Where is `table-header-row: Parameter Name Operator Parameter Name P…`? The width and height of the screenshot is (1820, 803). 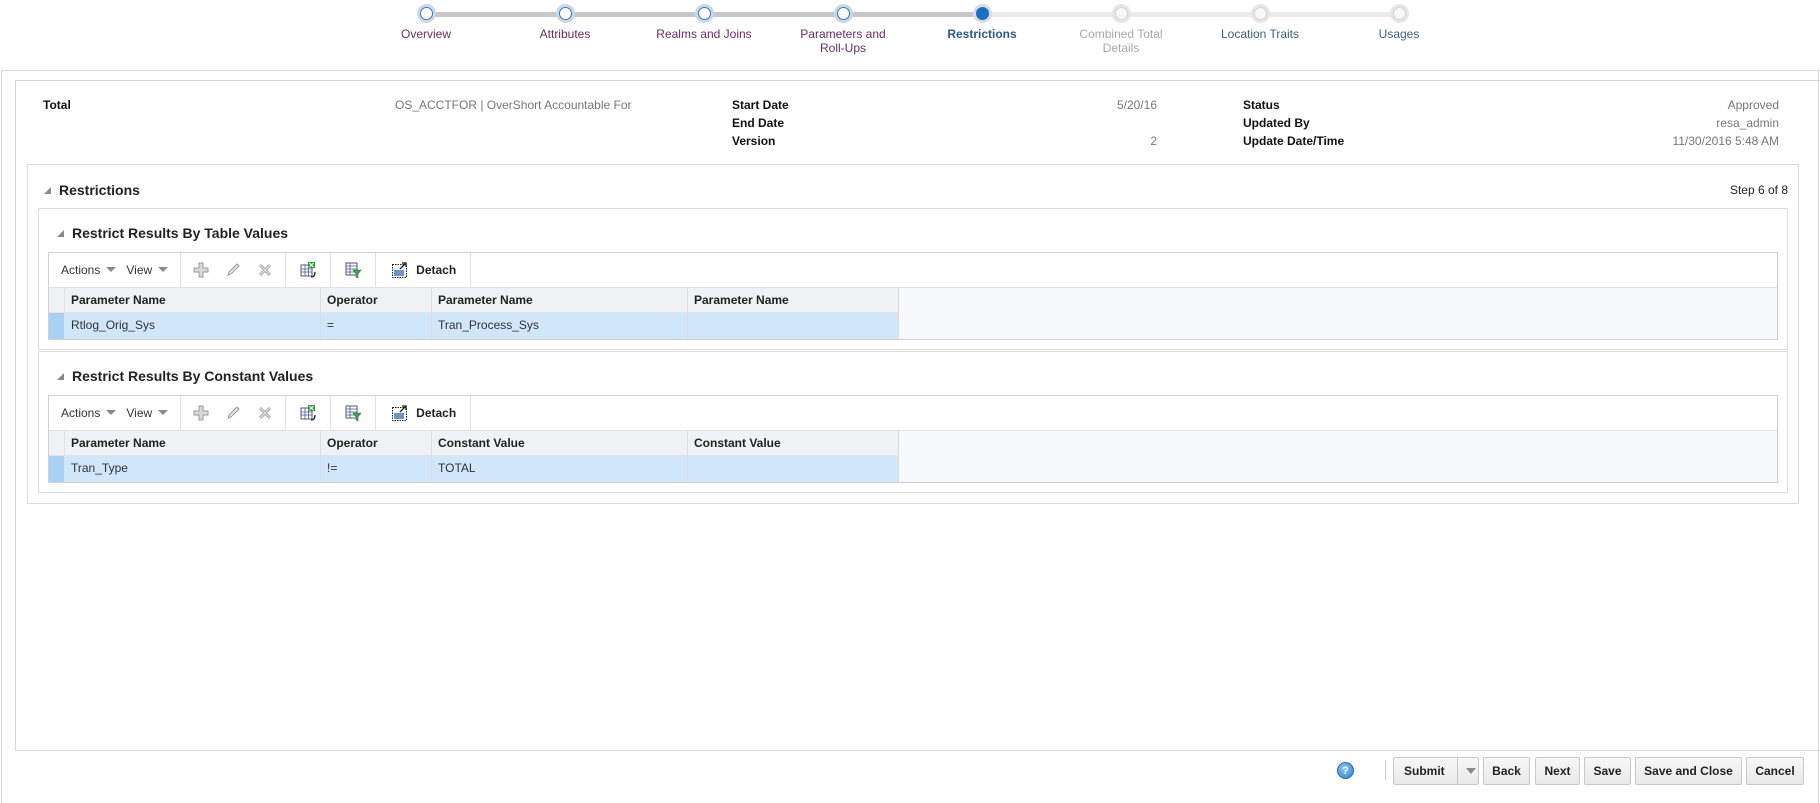 table-header-row: Parameter Name Operator Parameter Name P… is located at coordinates (474, 300).